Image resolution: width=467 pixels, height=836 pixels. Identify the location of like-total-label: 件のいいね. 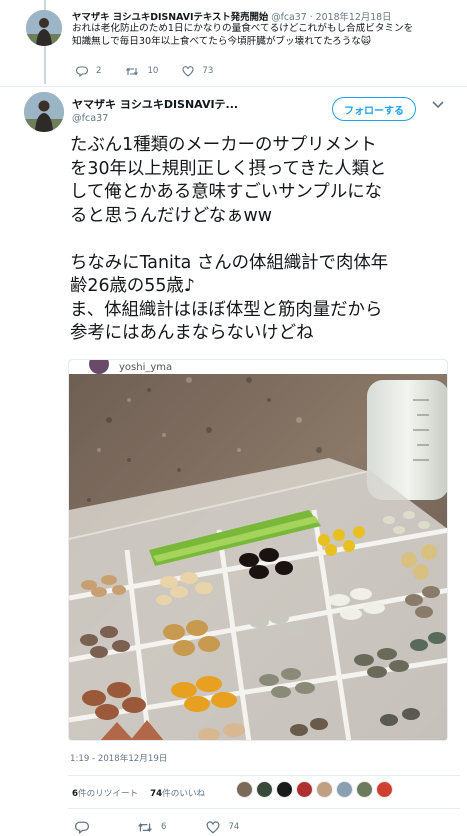
(183, 794).